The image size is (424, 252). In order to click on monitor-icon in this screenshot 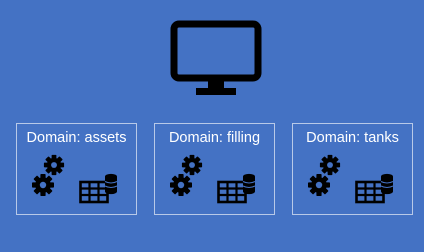, I will do `click(216, 57)`.